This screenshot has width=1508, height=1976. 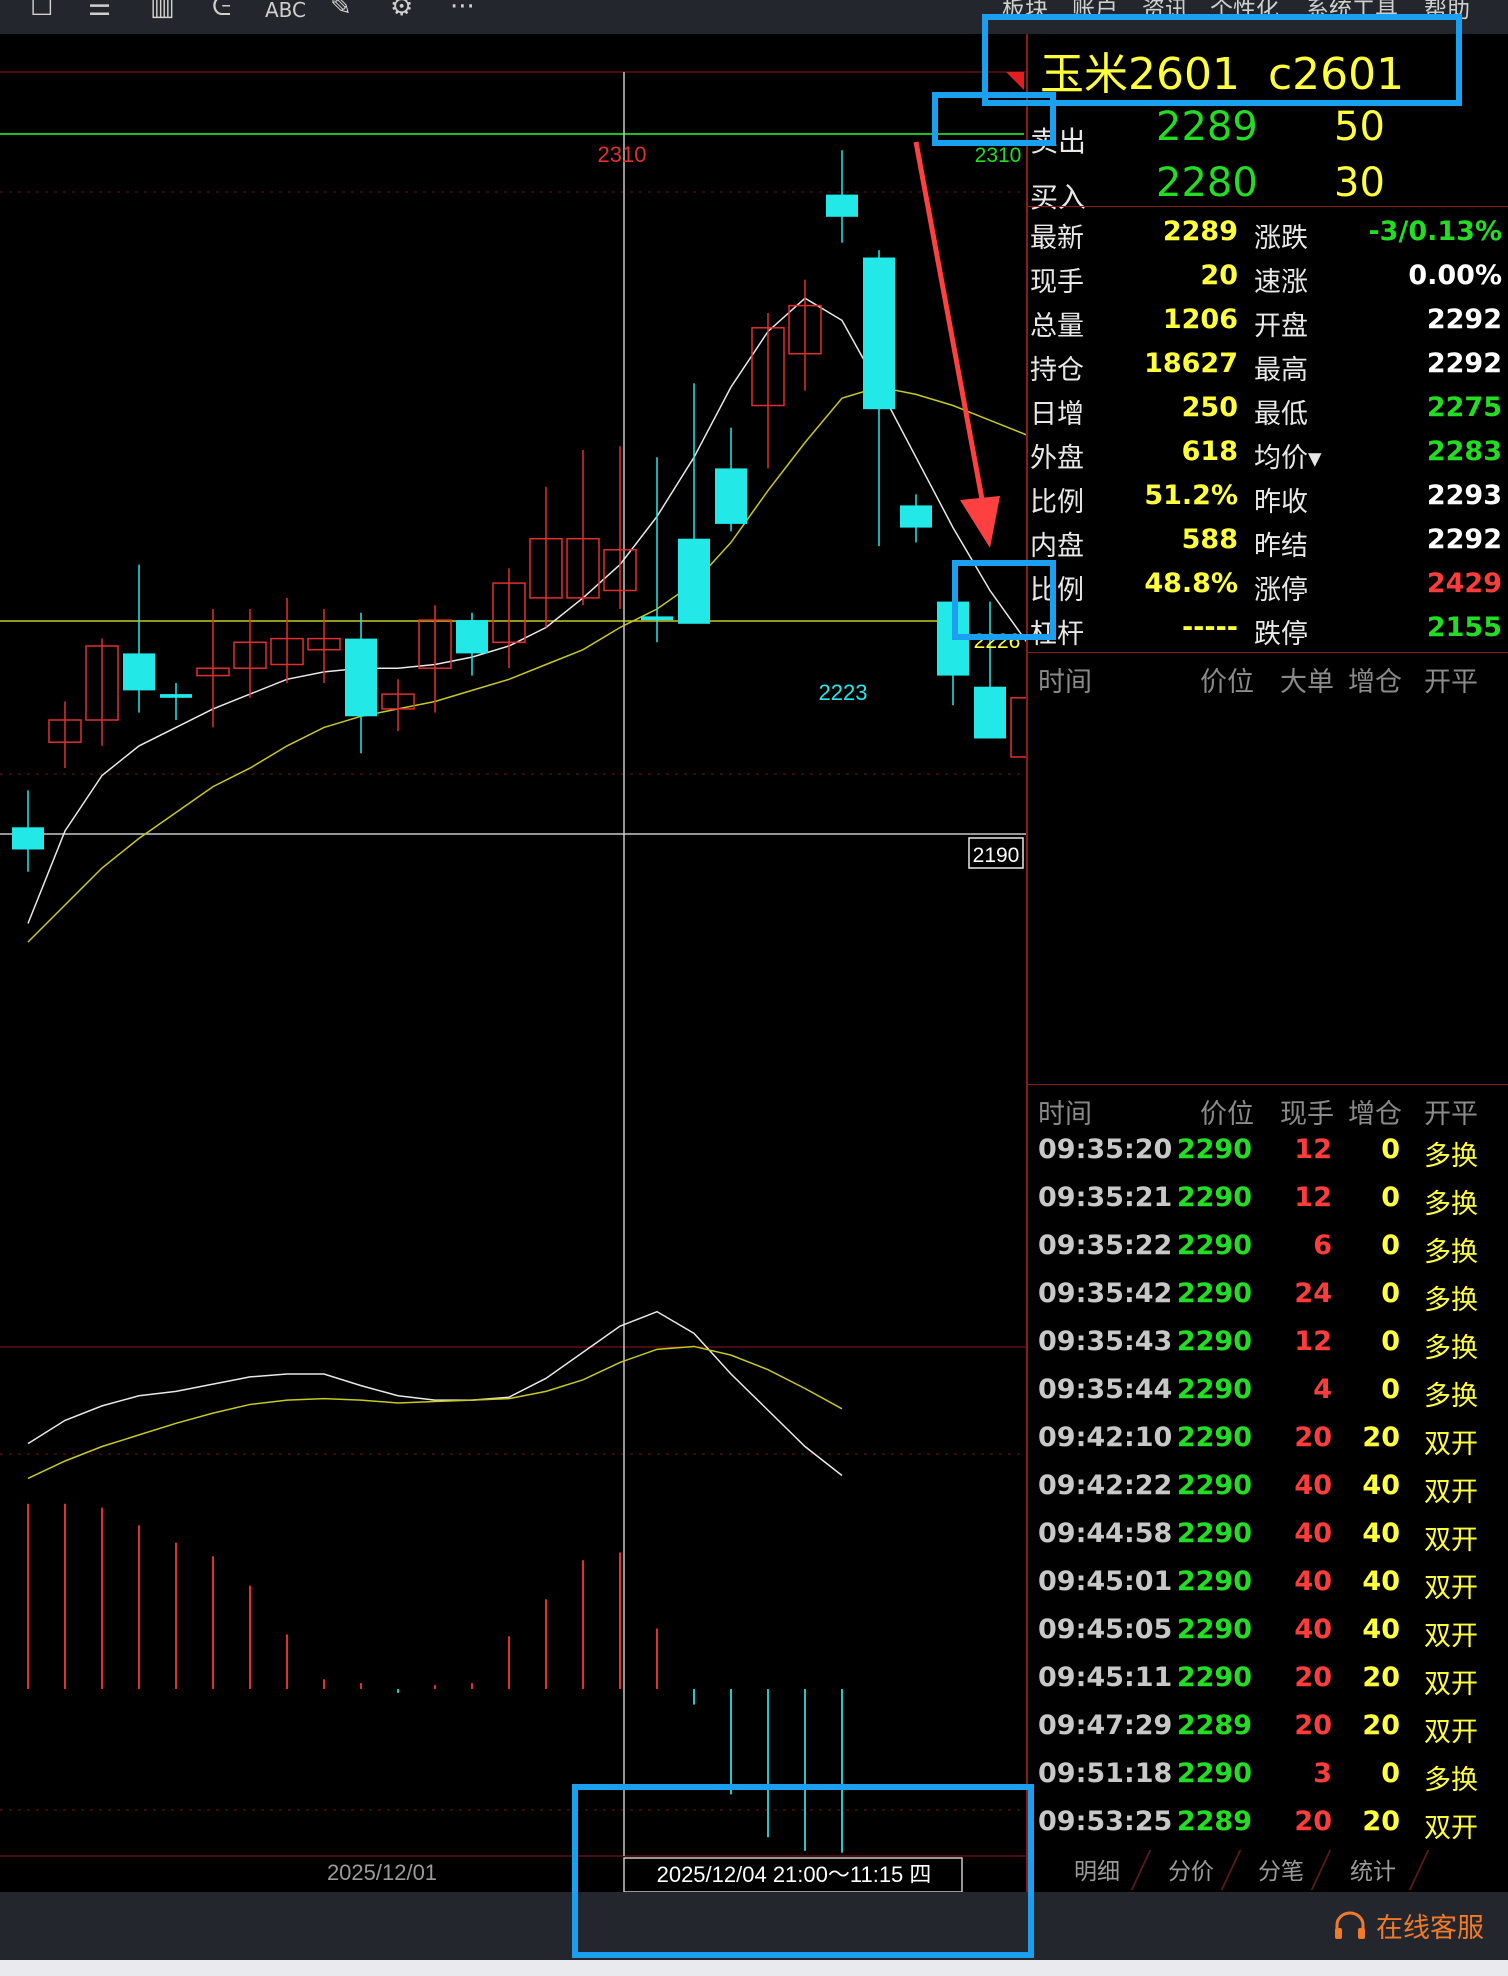 What do you see at coordinates (1268, 1728) in the screenshot?
I see `trade-row: 09:47:29 2289 20 20 双开` at bounding box center [1268, 1728].